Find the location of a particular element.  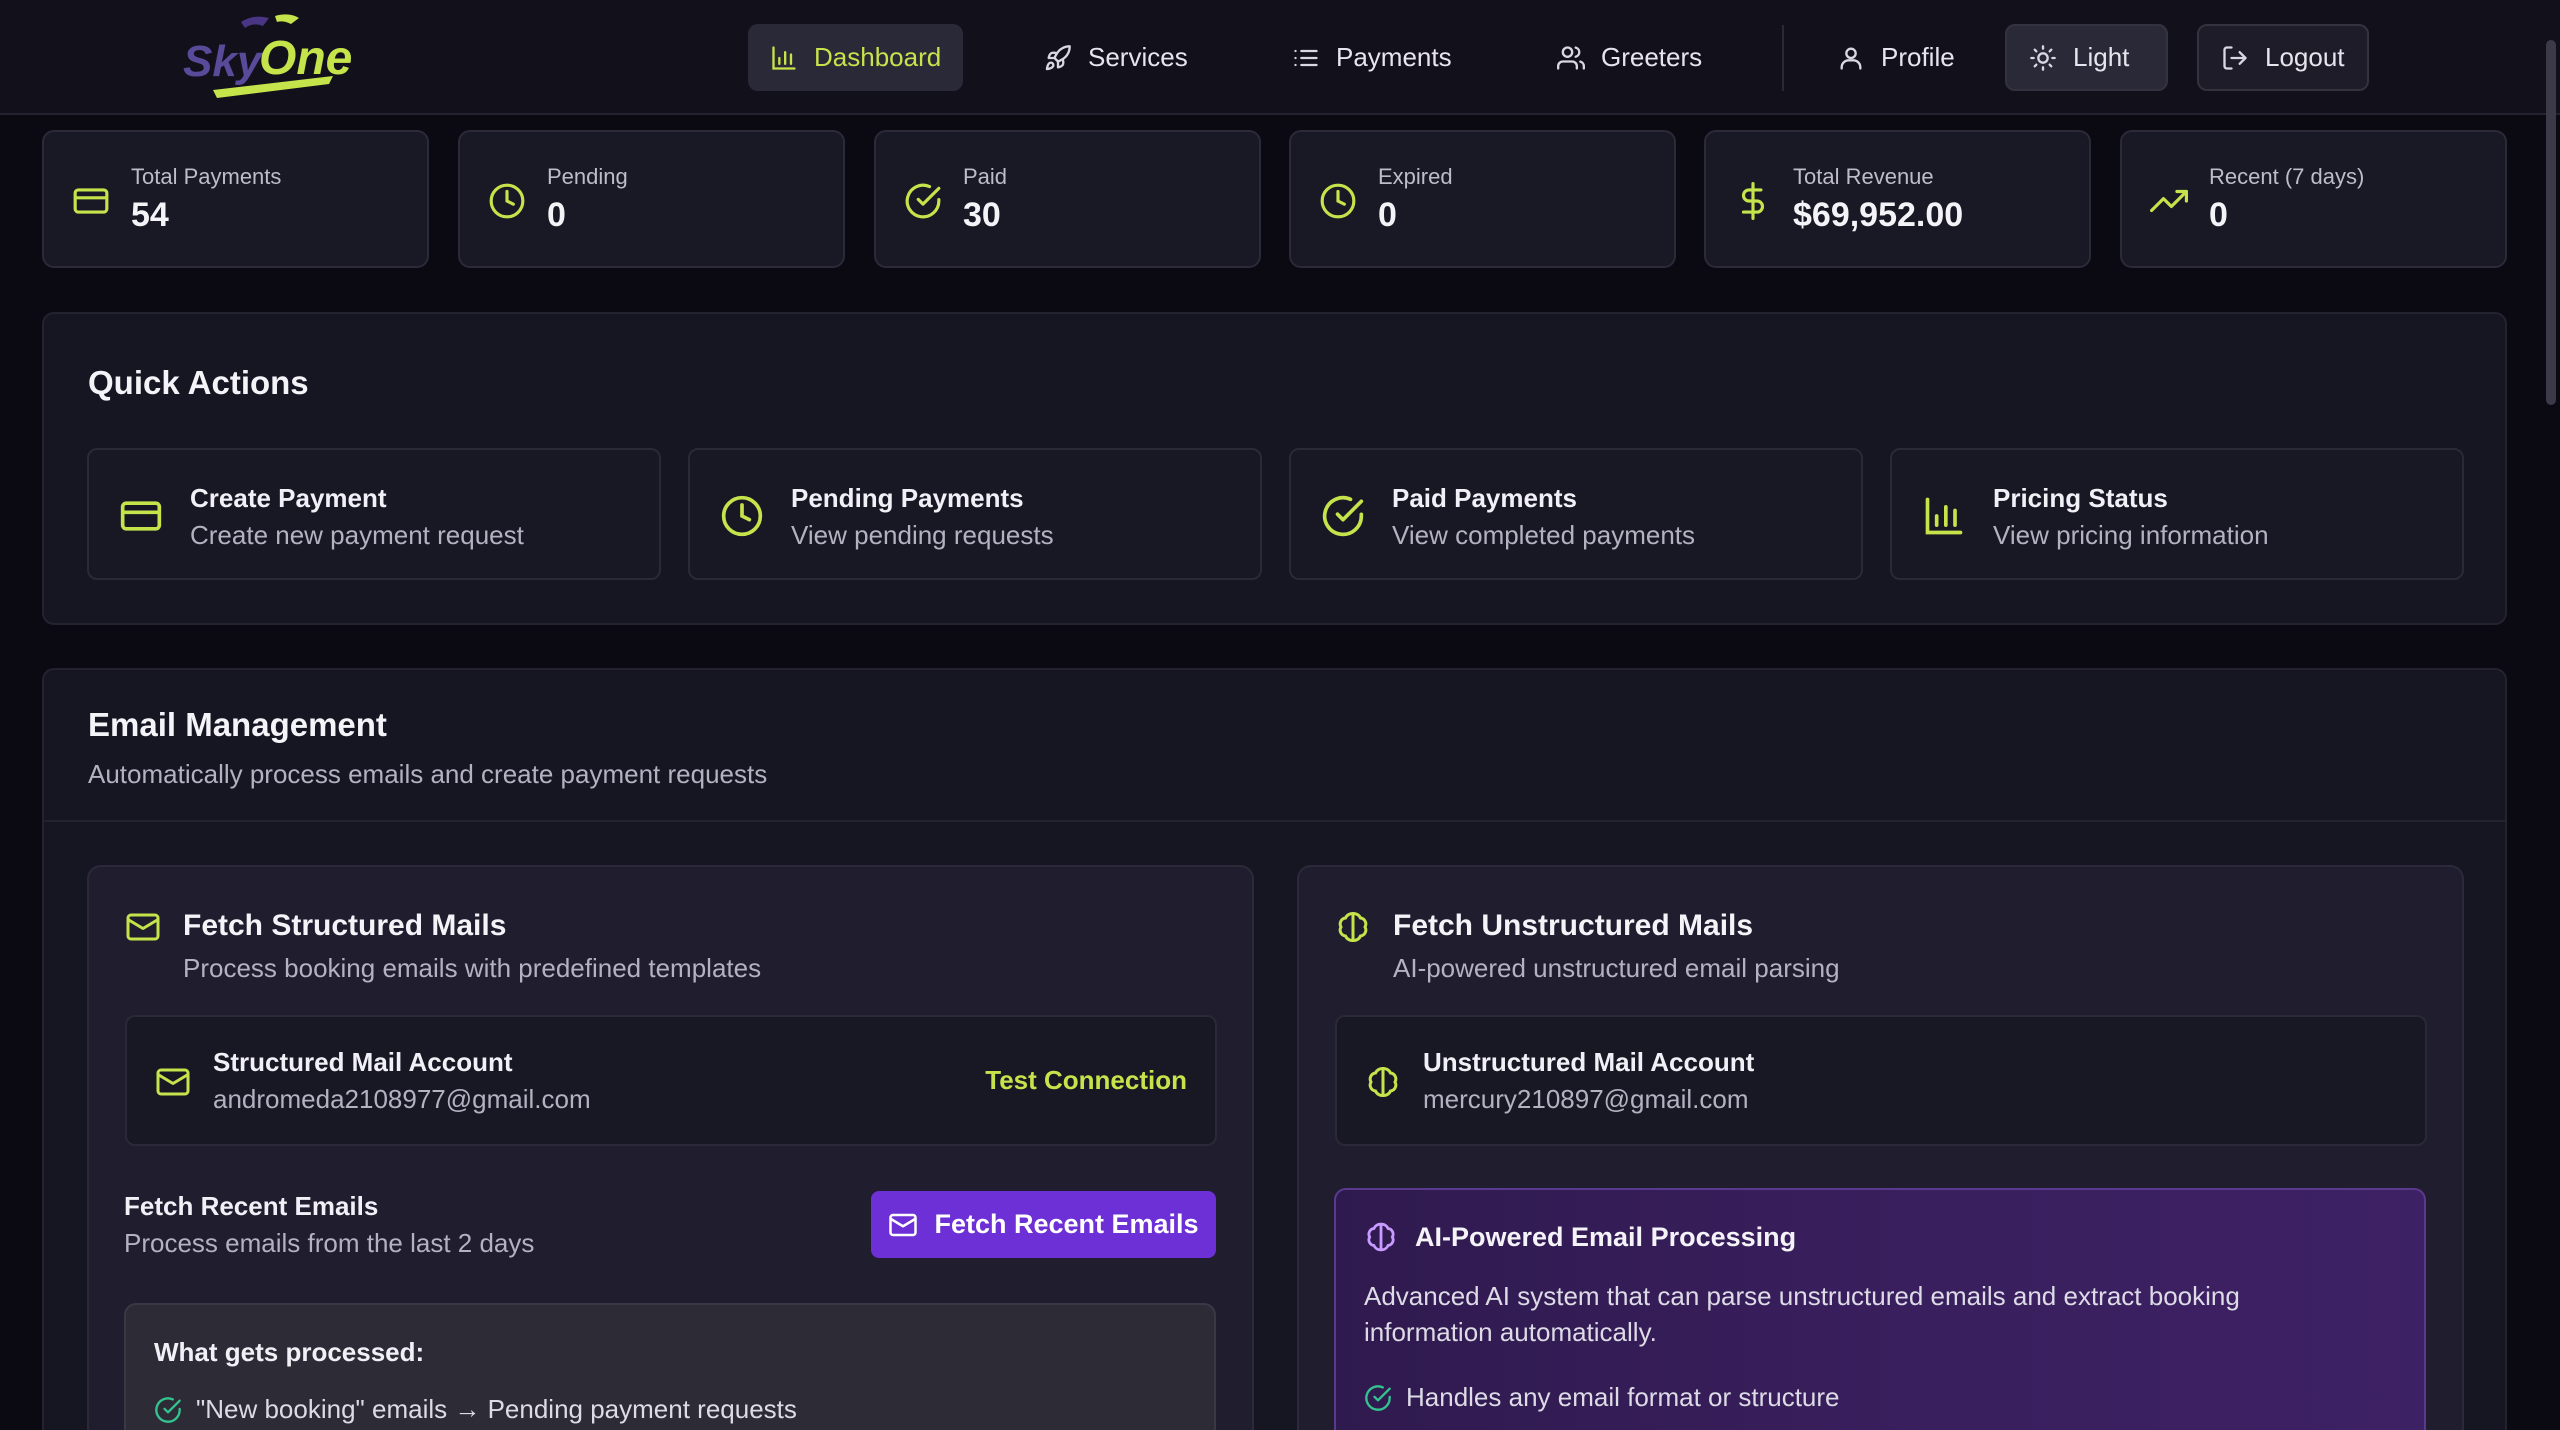

quick-action-paid-payments: Paid Payments View completed payments is located at coordinates (1576, 514).